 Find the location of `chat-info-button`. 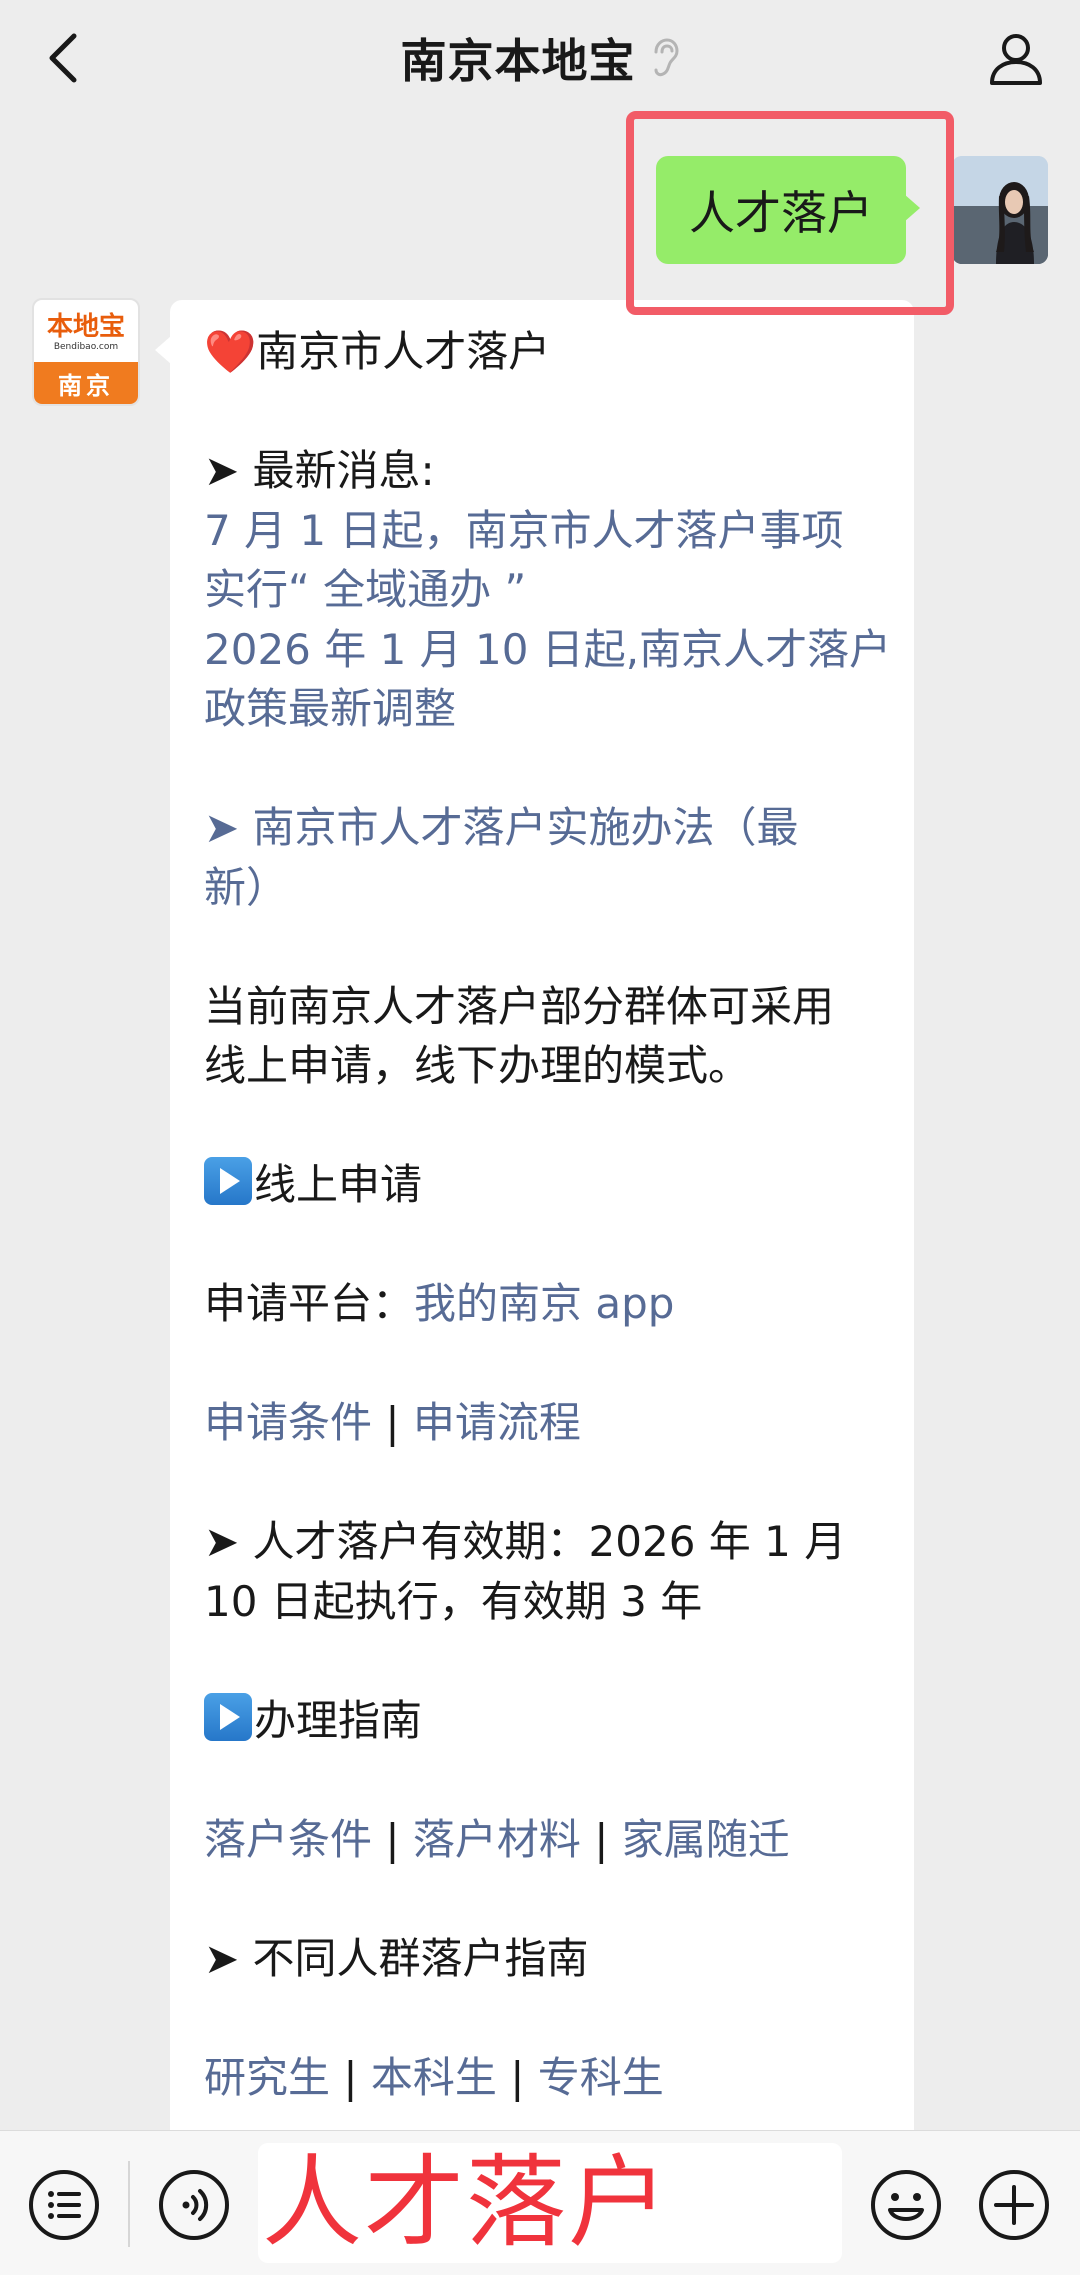

chat-info-button is located at coordinates (1016, 58).